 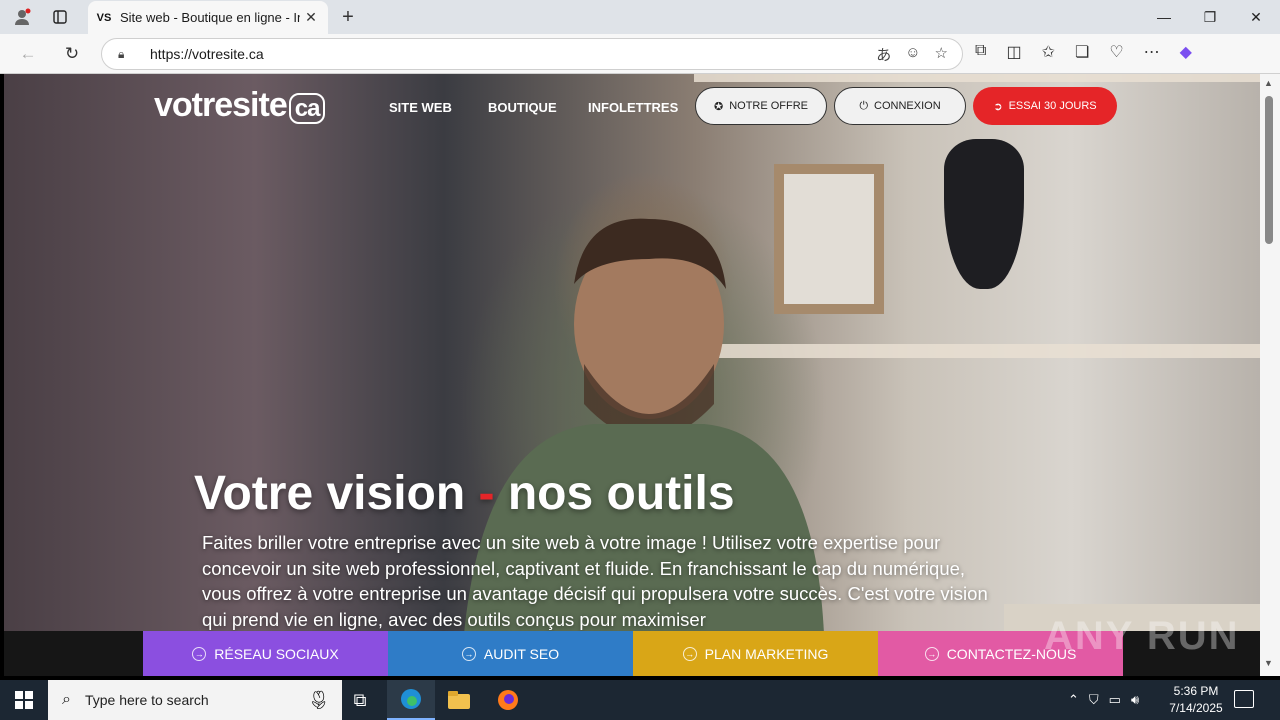 I want to click on security-icon: ⛉, so click(x=1094, y=700).